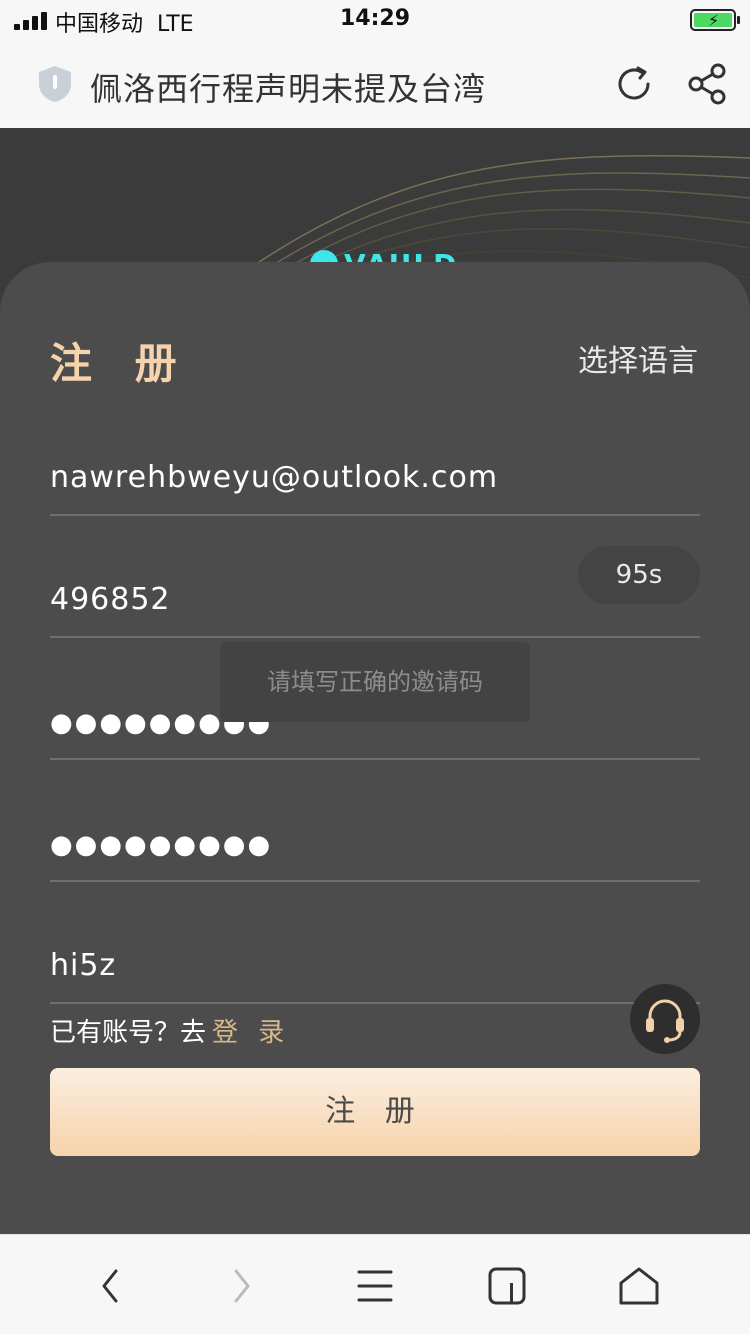 The height and width of the screenshot is (1334, 750). I want to click on share-icon, so click(708, 84).